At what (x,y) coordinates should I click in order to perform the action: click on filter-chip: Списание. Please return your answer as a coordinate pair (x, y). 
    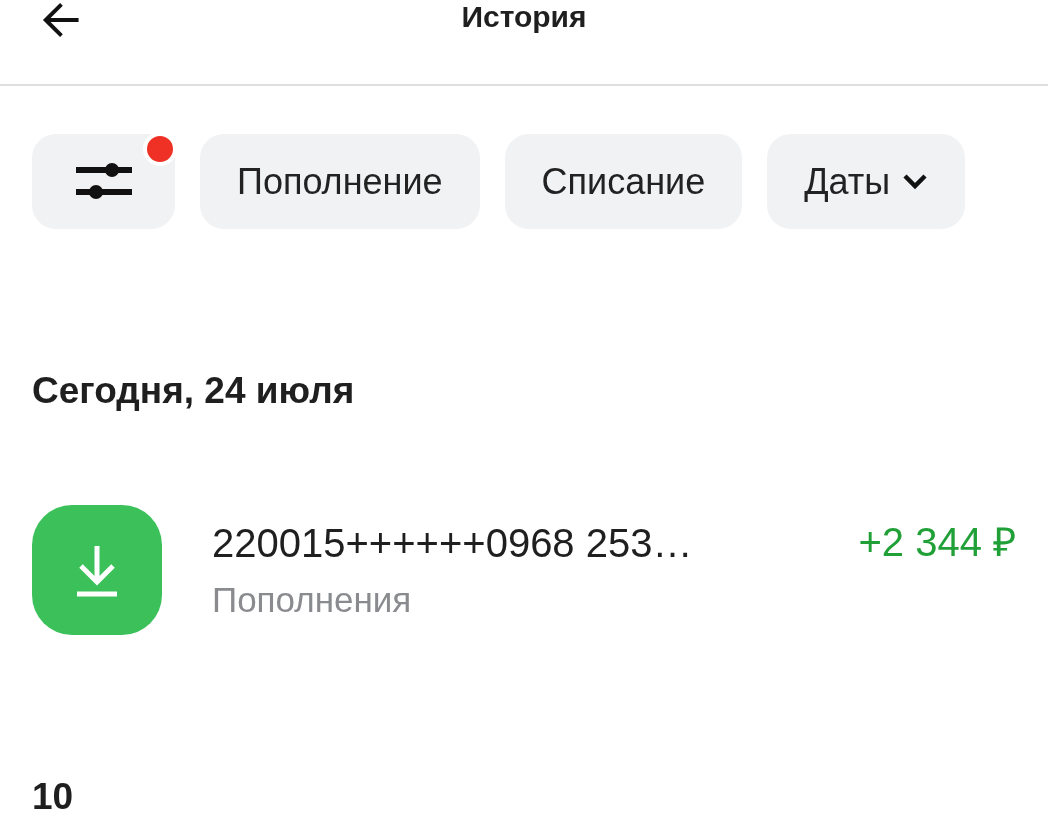
    Looking at the image, I should click on (623, 181).